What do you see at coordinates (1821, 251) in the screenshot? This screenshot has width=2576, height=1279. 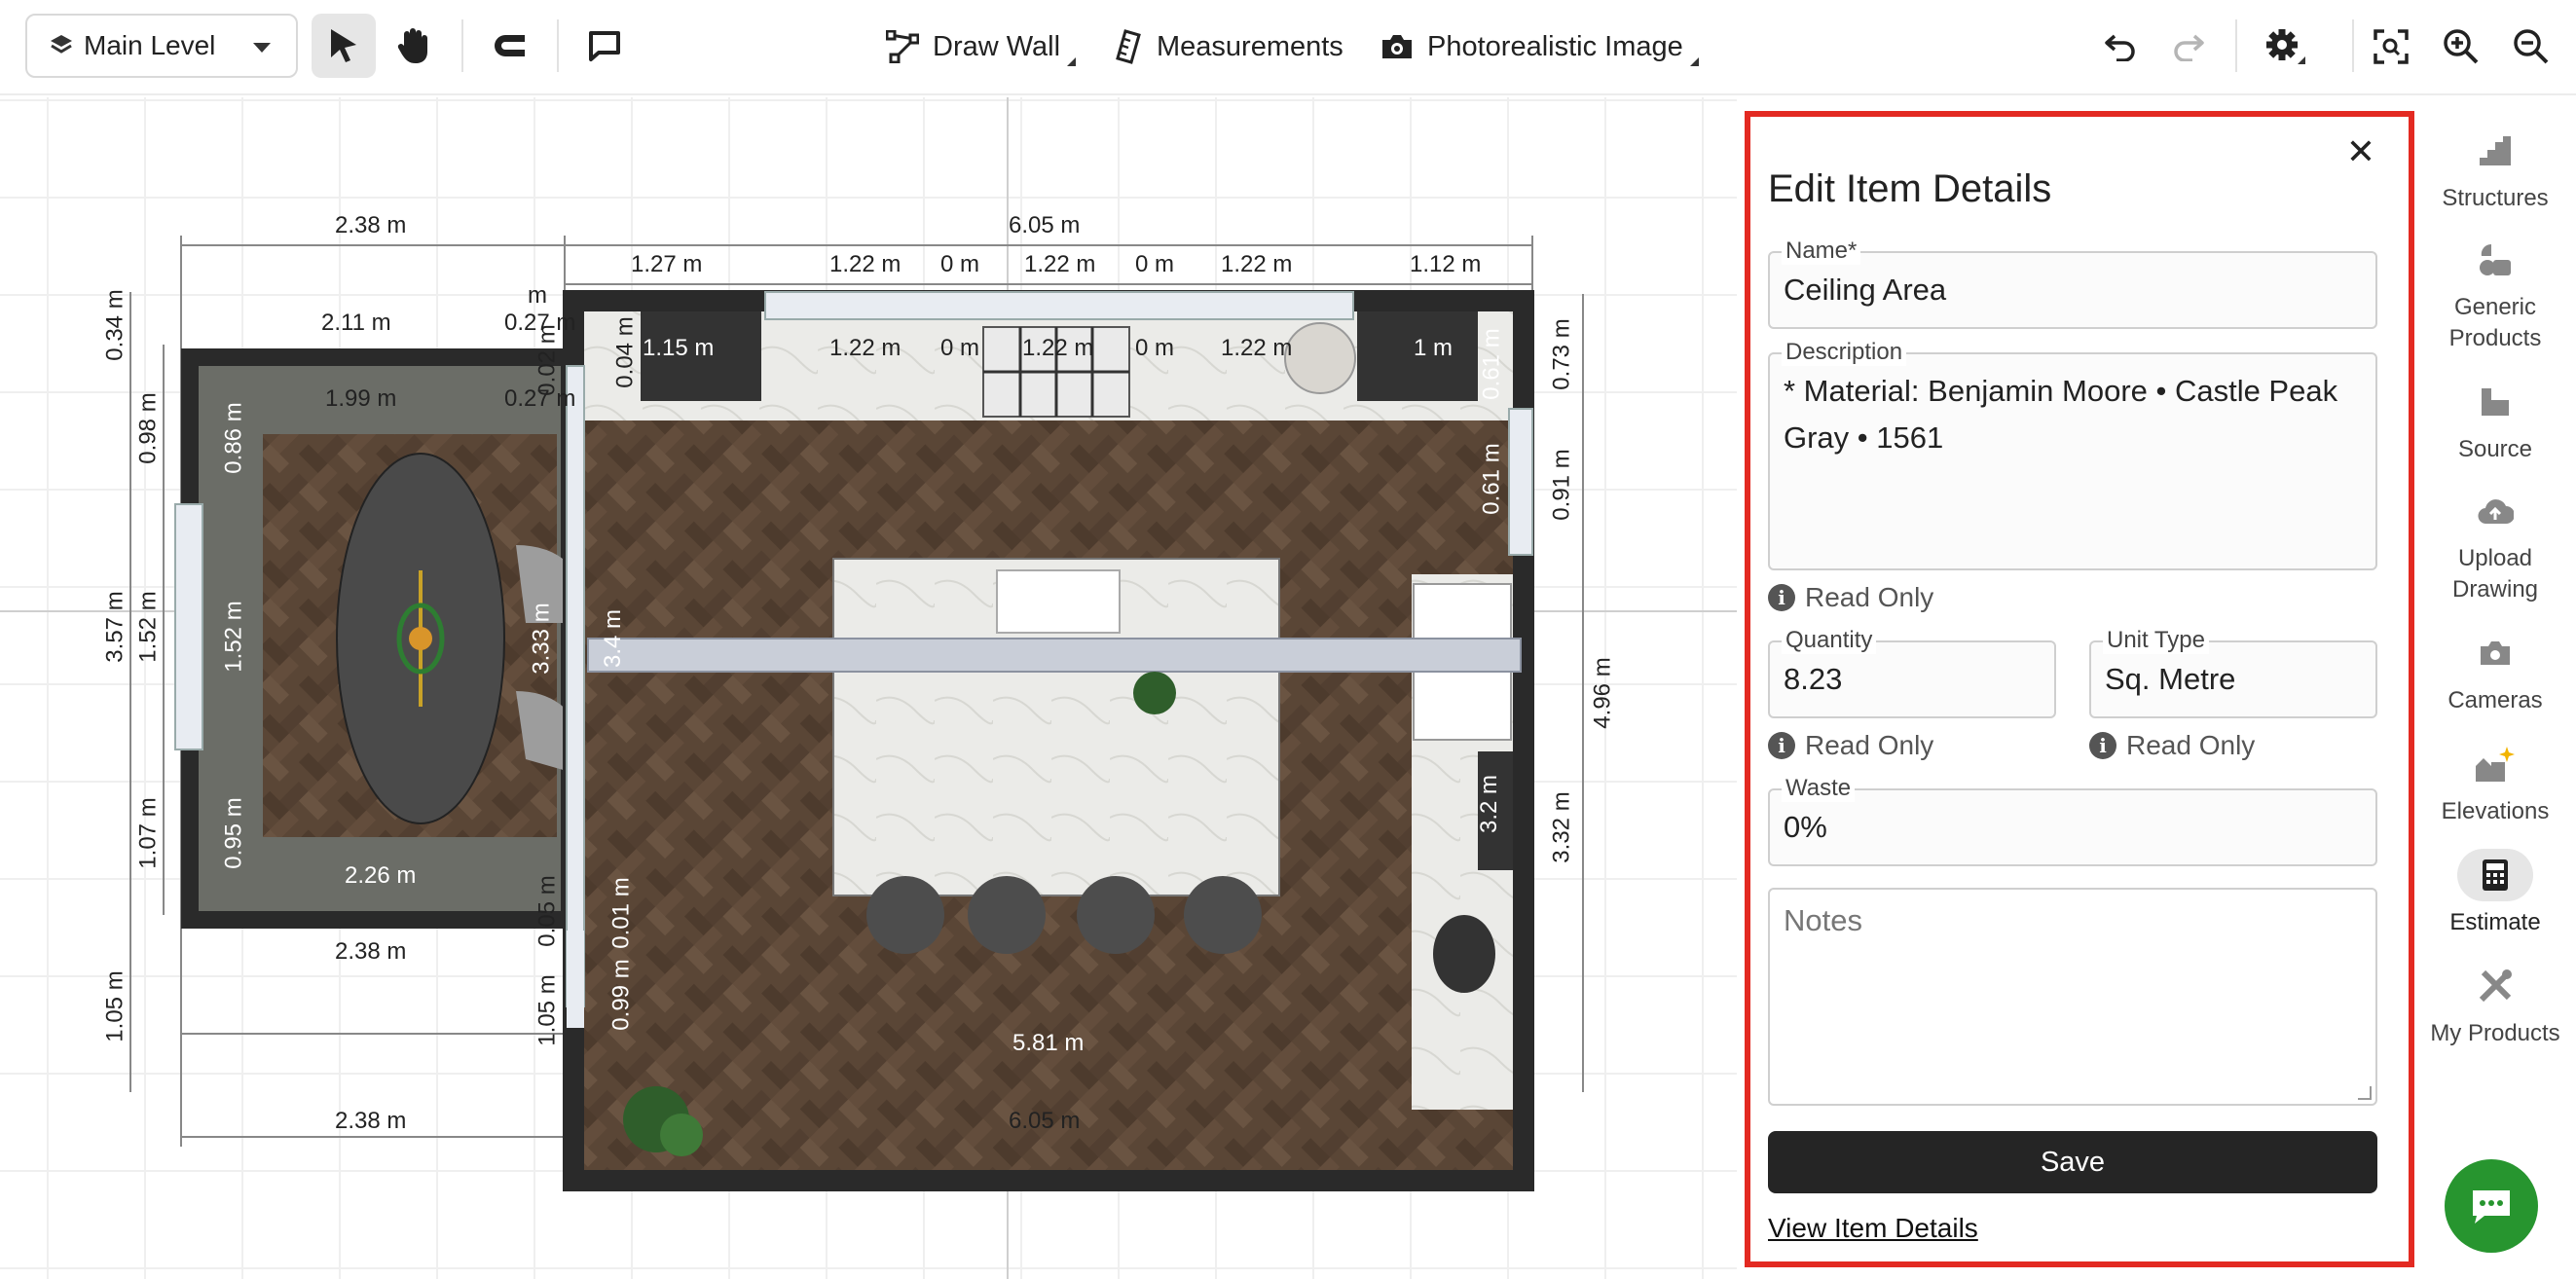 I see `name-label: Name*` at bounding box center [1821, 251].